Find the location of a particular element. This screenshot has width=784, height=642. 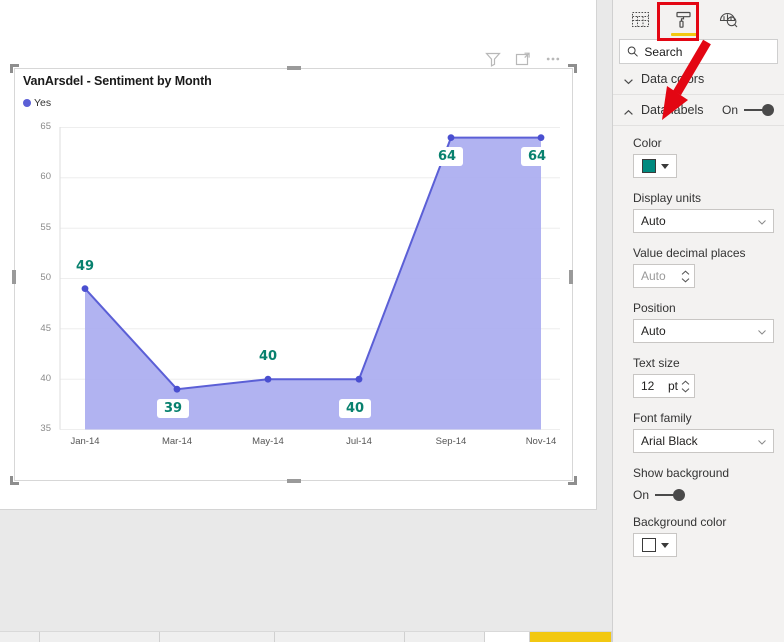

x-axis-tick-mar: Mar-14 is located at coordinates (177, 441).